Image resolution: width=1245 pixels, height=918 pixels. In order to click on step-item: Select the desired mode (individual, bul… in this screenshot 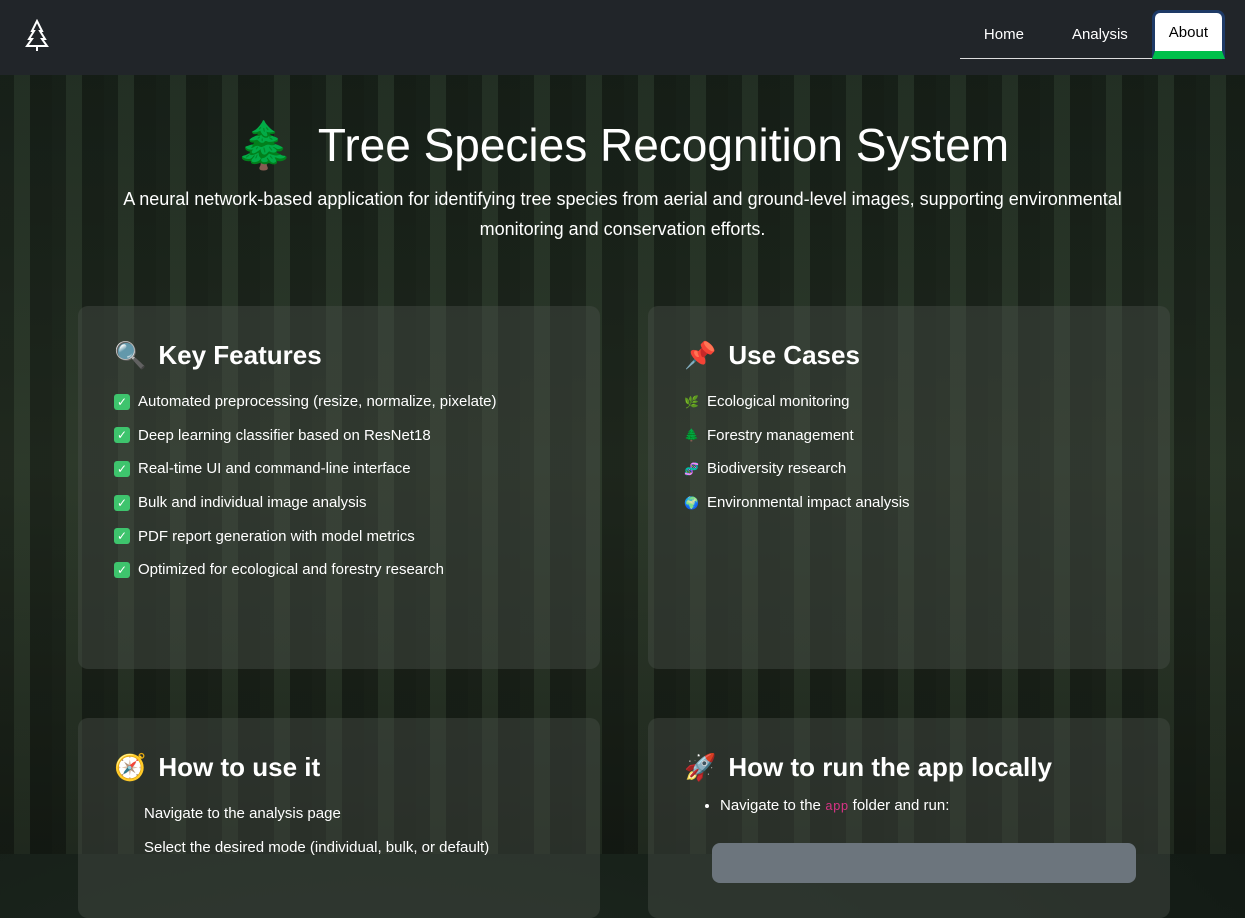, I will do `click(317, 847)`.